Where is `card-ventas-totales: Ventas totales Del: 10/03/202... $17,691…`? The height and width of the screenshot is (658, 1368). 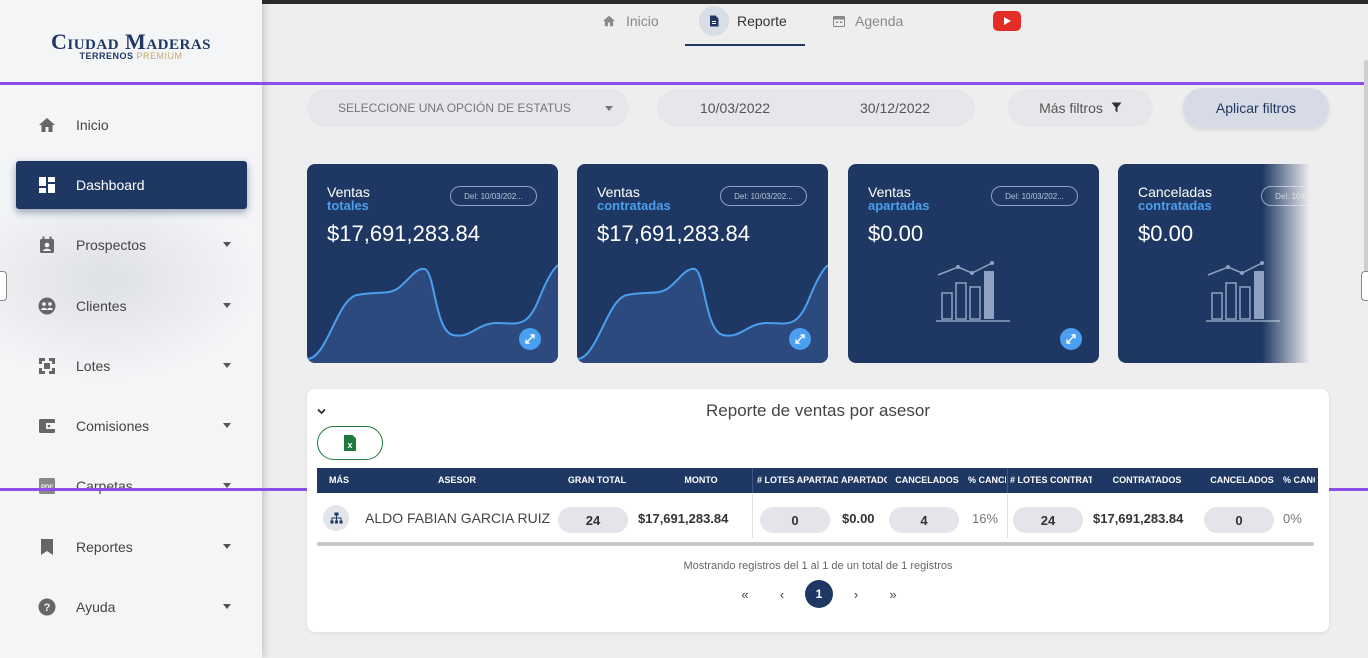
card-ventas-totales: Ventas totales Del: 10/03/202... $17,691… is located at coordinates (432, 263).